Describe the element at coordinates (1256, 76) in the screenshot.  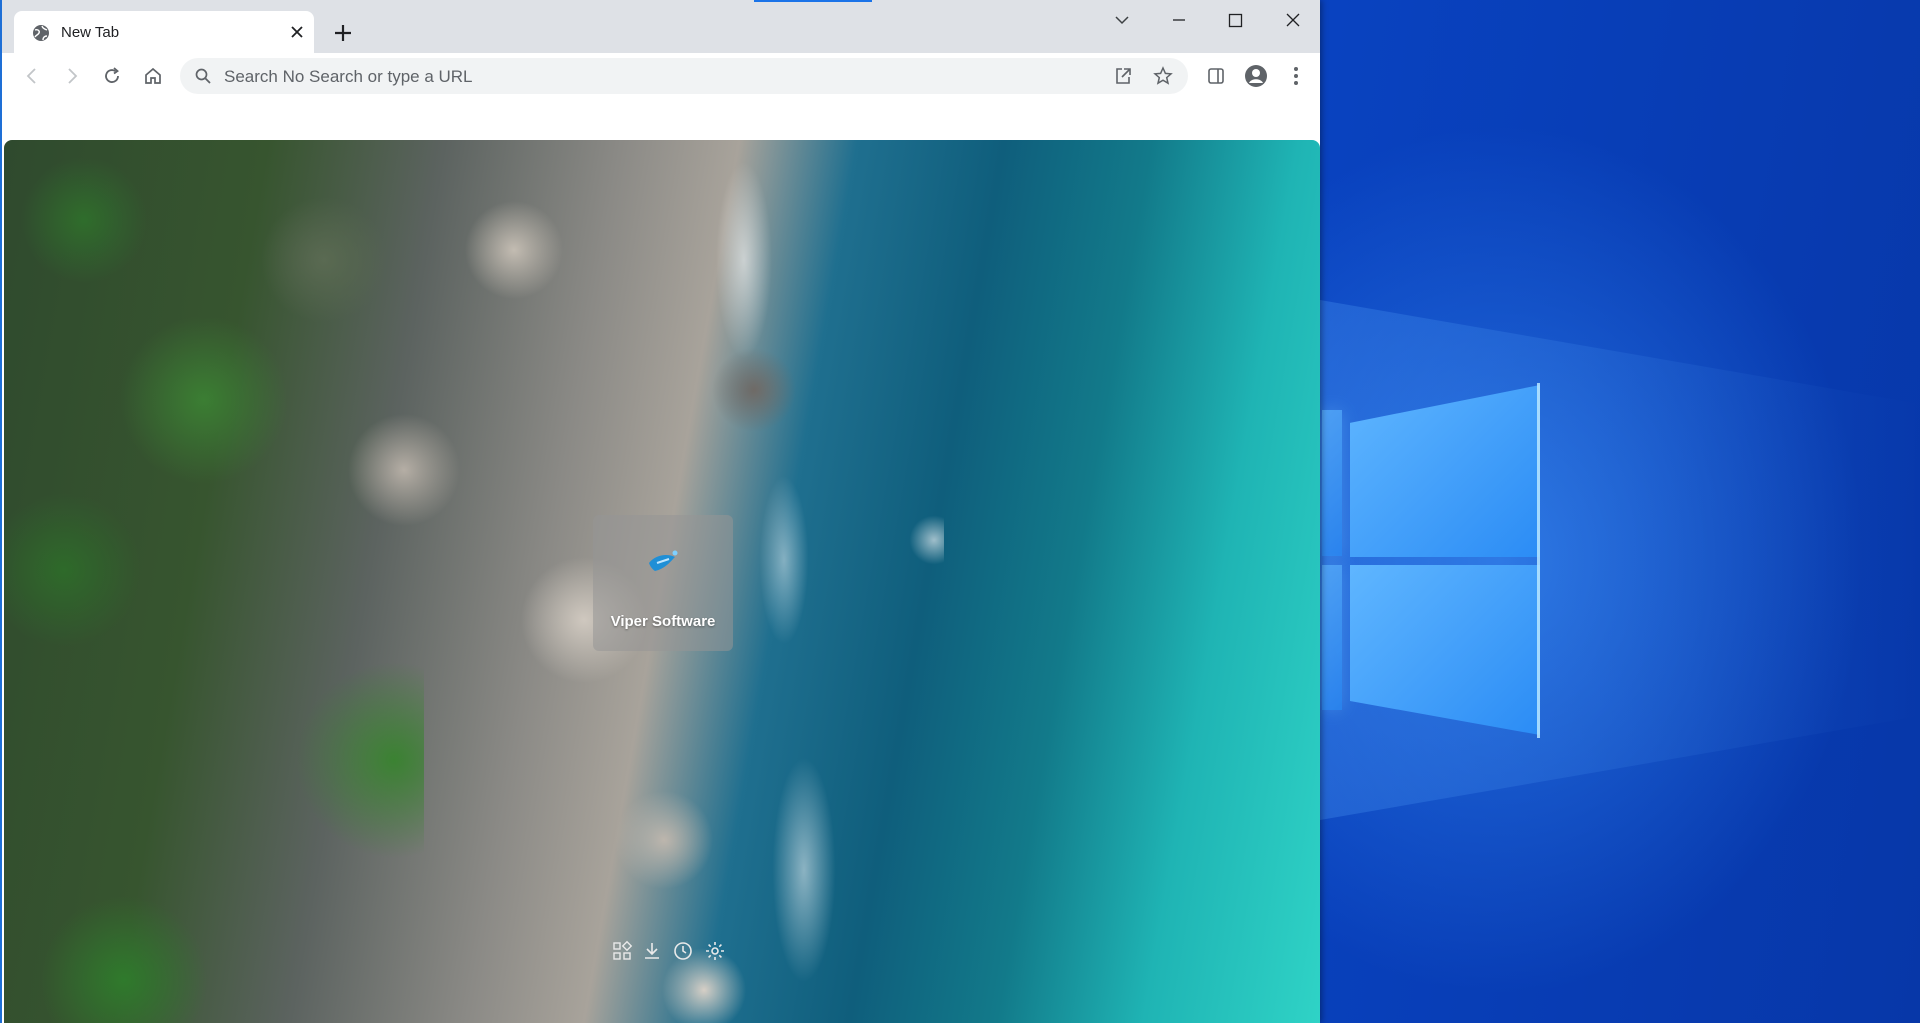
I see `profile-avatar-icon` at that location.